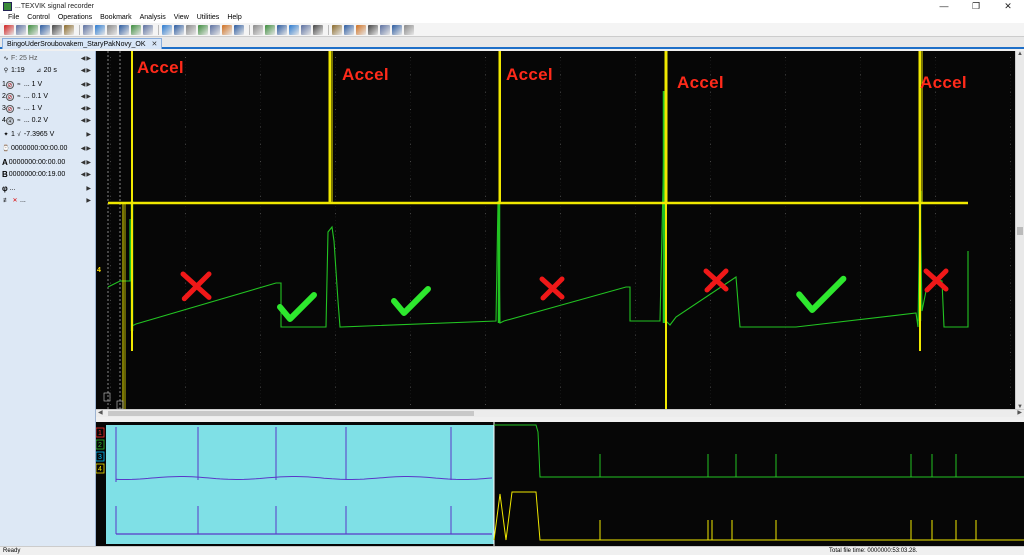 The height and width of the screenshot is (555, 1024). I want to click on maximize-button: ❐, so click(976, 6).